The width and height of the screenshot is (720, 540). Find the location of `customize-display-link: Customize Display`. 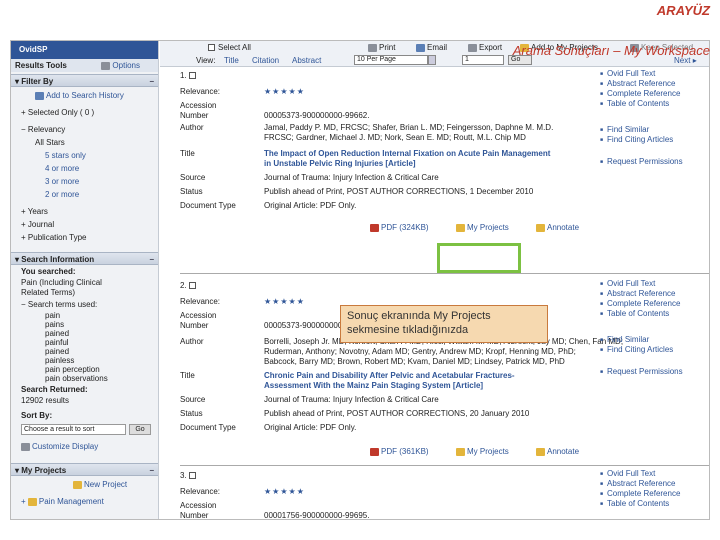

customize-display-link: Customize Display is located at coordinates (84, 446).